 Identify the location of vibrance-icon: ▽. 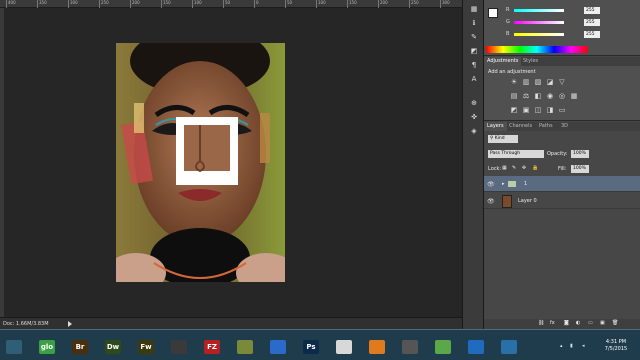
(562, 82).